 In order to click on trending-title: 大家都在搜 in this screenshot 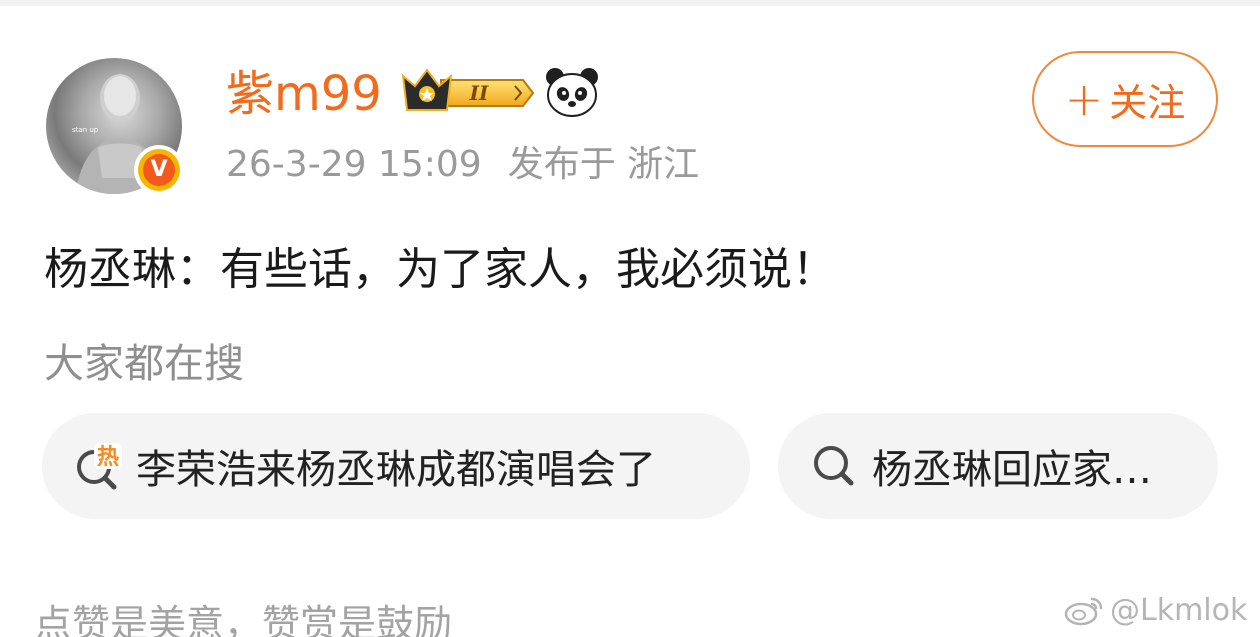, I will do `click(144, 364)`.